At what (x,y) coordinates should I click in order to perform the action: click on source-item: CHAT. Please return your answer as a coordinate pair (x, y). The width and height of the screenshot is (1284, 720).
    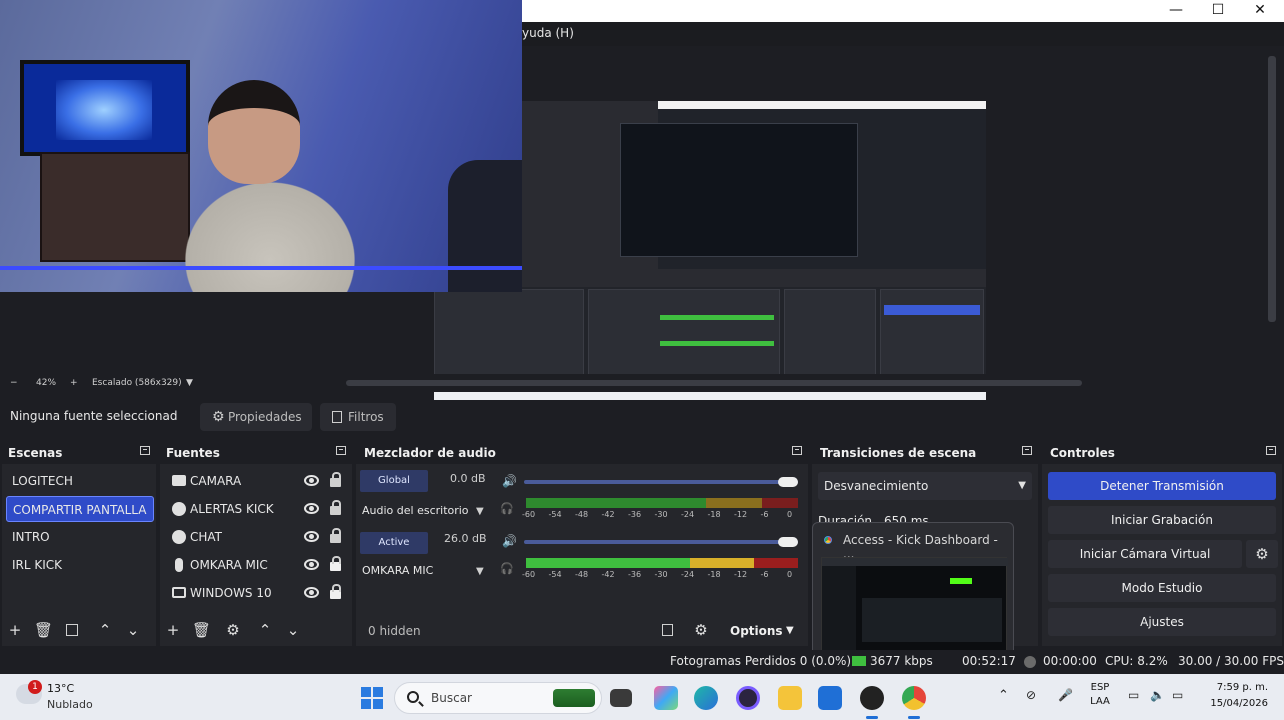
    Looking at the image, I should click on (260, 537).